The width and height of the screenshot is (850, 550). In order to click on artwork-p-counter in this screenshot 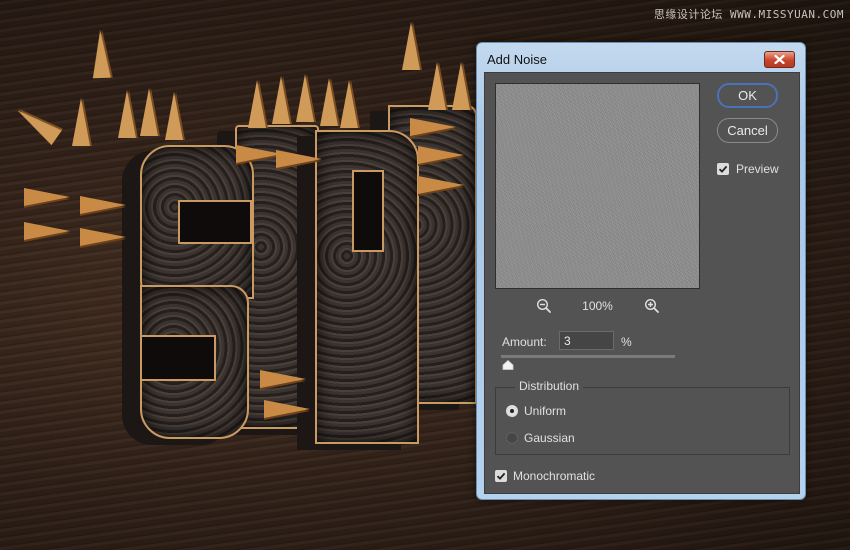, I will do `click(368, 211)`.